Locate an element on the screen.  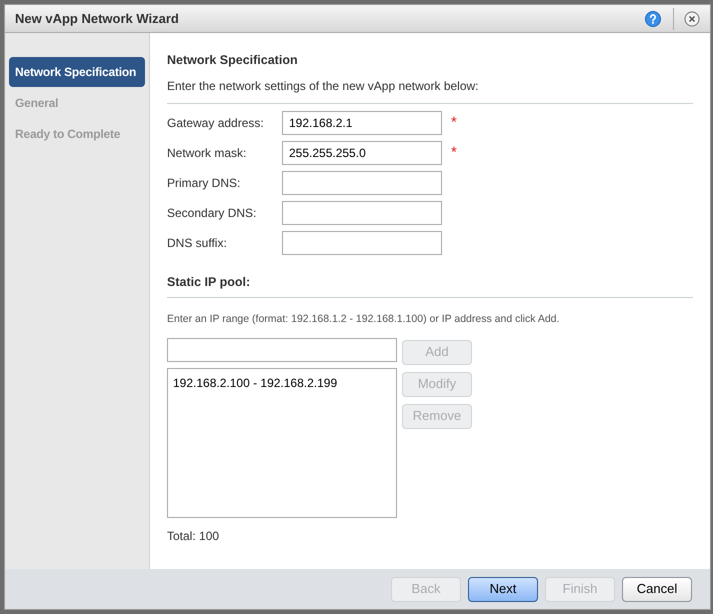
step-item: Network Specification is located at coordinates (77, 72).